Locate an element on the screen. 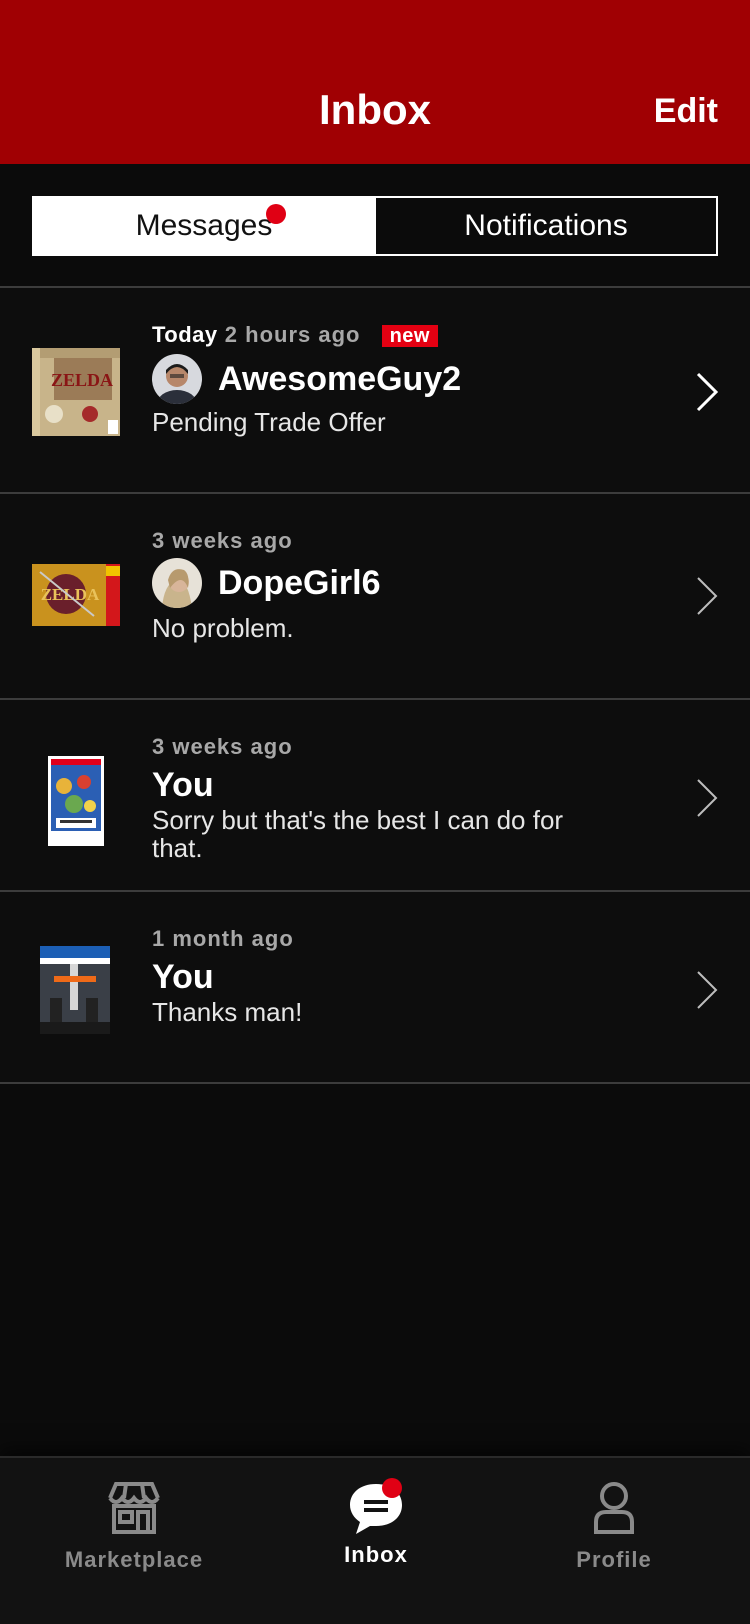 This screenshot has width=750, height=1624. tab-messages: Messages is located at coordinates (204, 226).